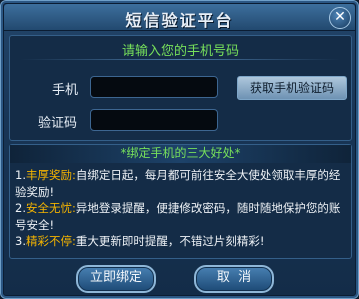 The height and width of the screenshot is (299, 359). What do you see at coordinates (50, 175) in the screenshot?
I see `benefit-title: 丰厚奖励:` at bounding box center [50, 175].